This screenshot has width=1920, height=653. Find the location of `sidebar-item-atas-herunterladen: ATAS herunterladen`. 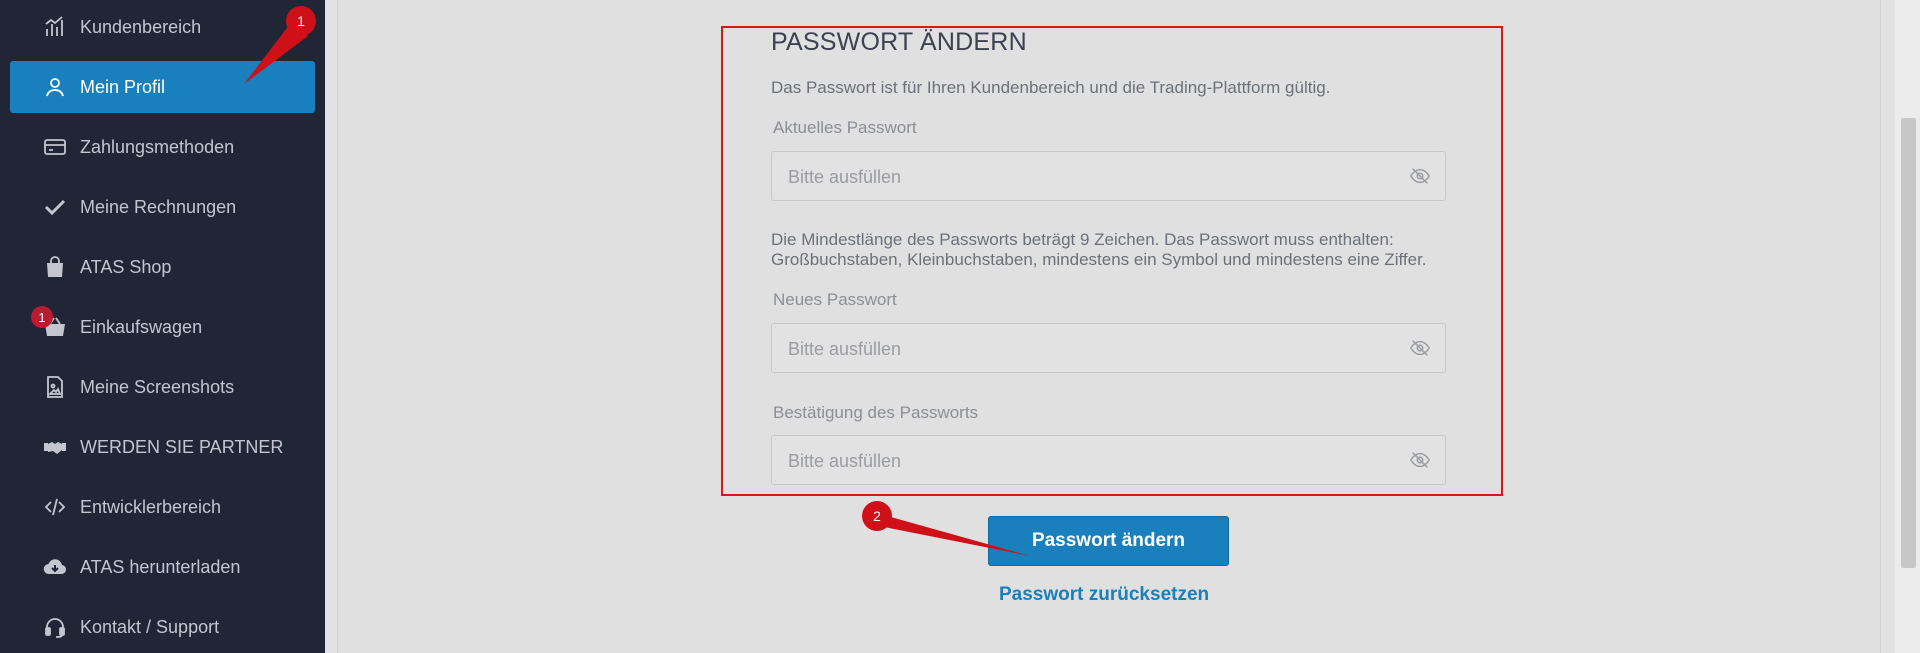

sidebar-item-atas-herunterladen: ATAS herunterladen is located at coordinates (162, 567).